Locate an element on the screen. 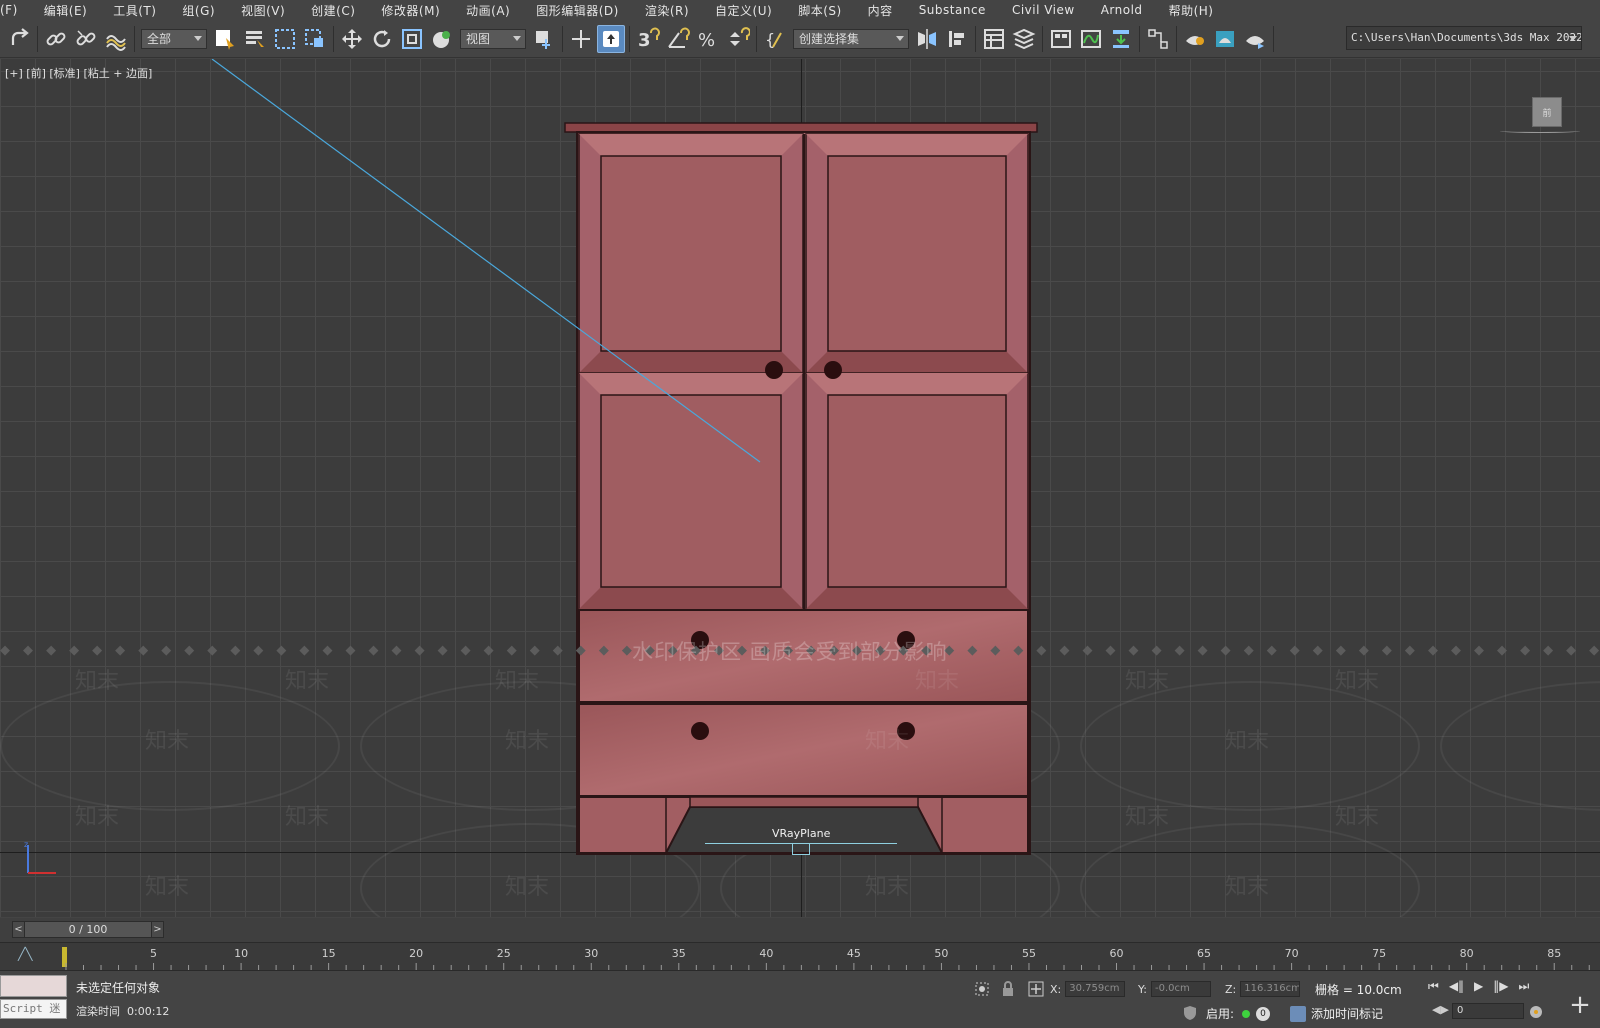 The height and width of the screenshot is (1028, 1600). menu-edit: 编辑(E) is located at coordinates (65, 10).